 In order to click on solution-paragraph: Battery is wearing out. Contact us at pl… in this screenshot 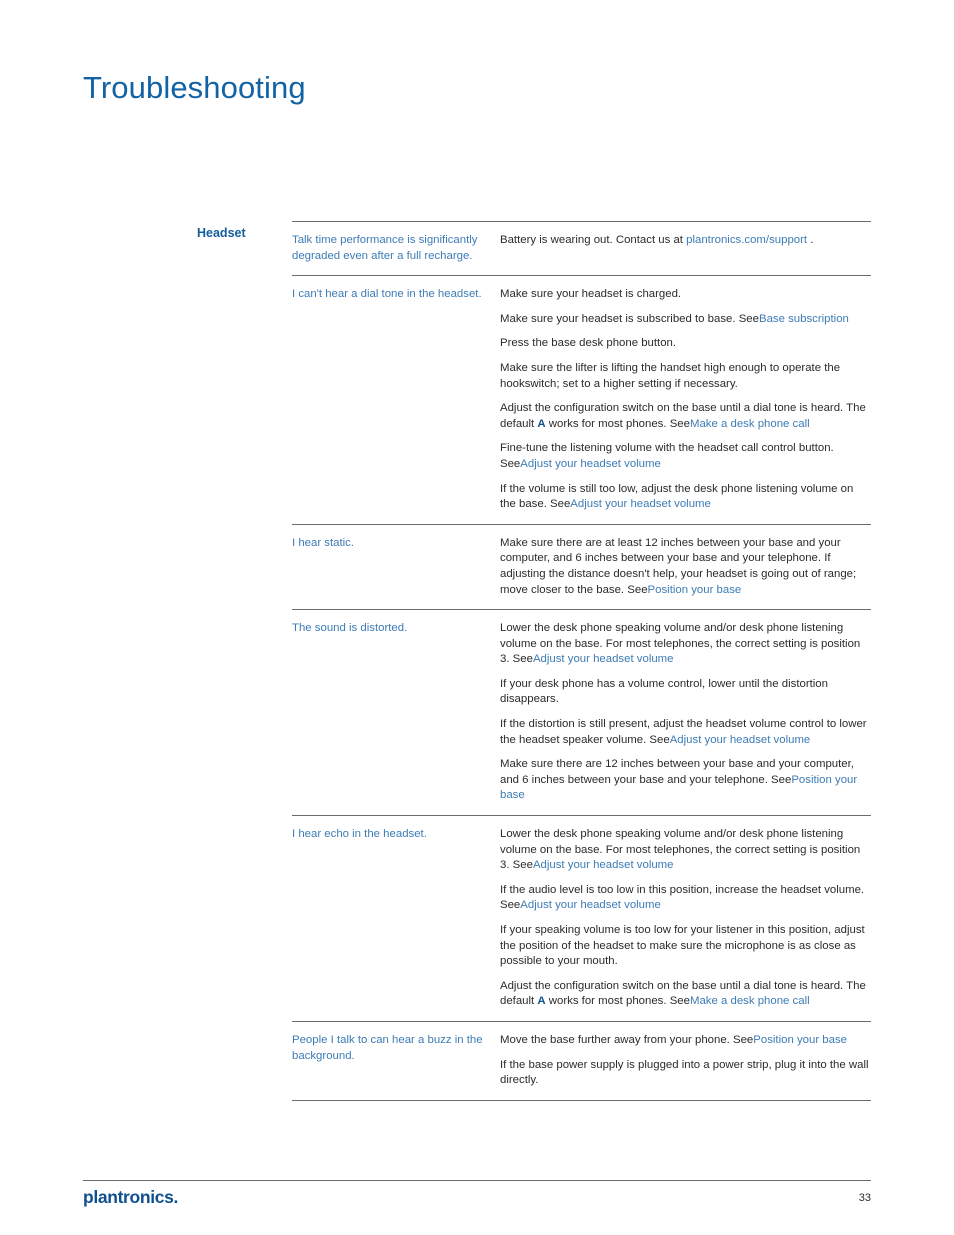, I will do `click(685, 241)`.